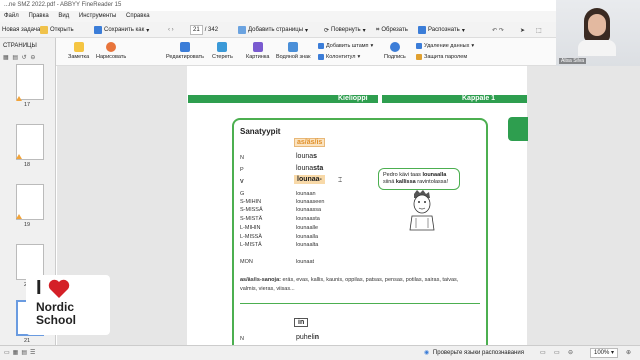  Describe the element at coordinates (121, 30) in the screenshot. I see `save-as-button: Сохранить как ▾` at that location.